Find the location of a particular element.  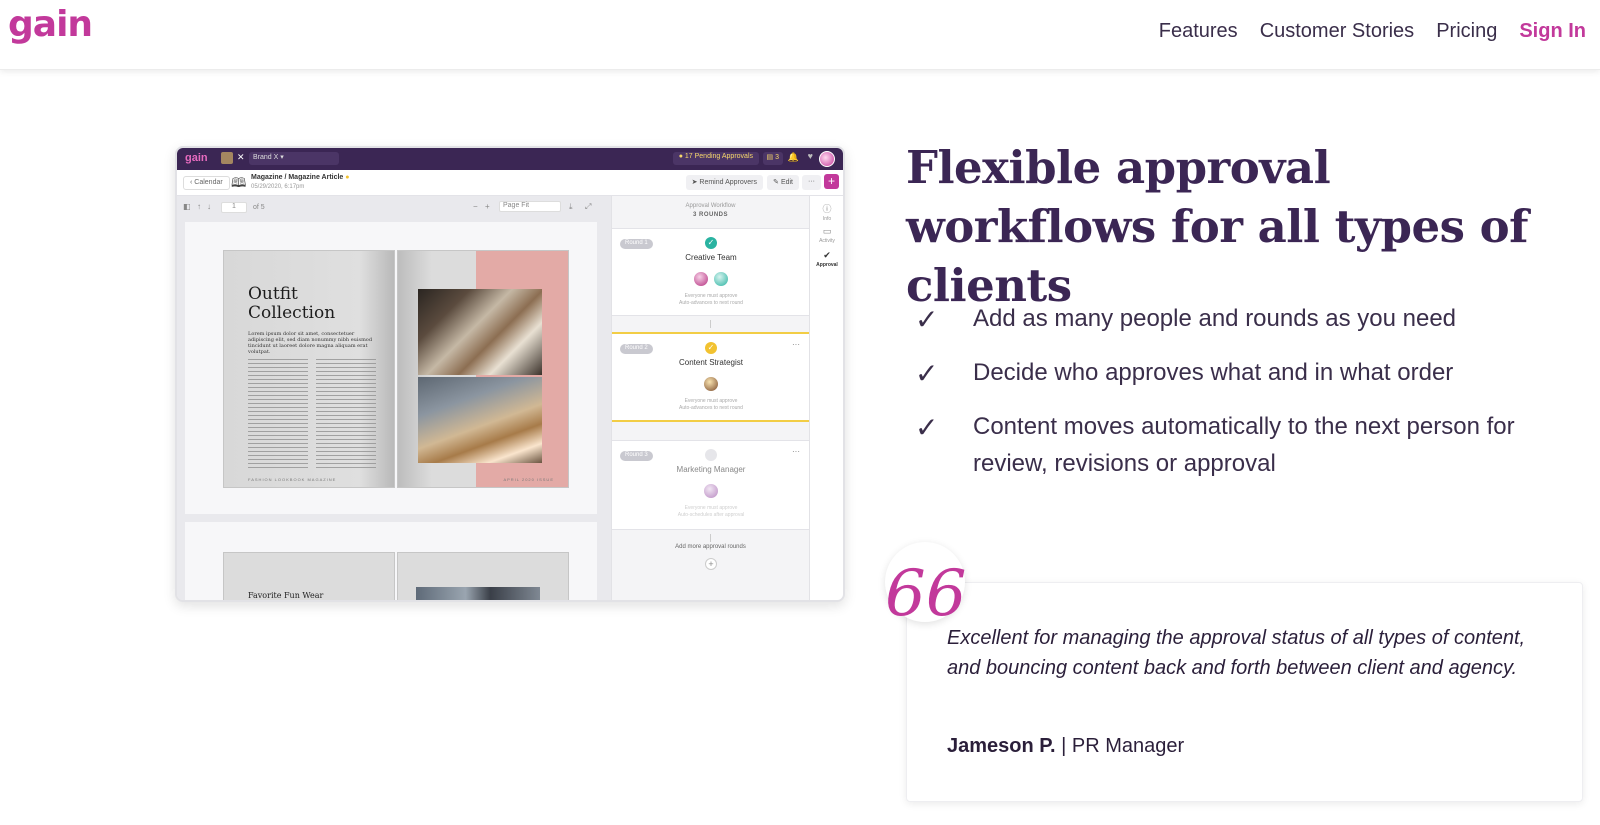

page-2-title: Favorite Fun Wear is located at coordinates (286, 595).